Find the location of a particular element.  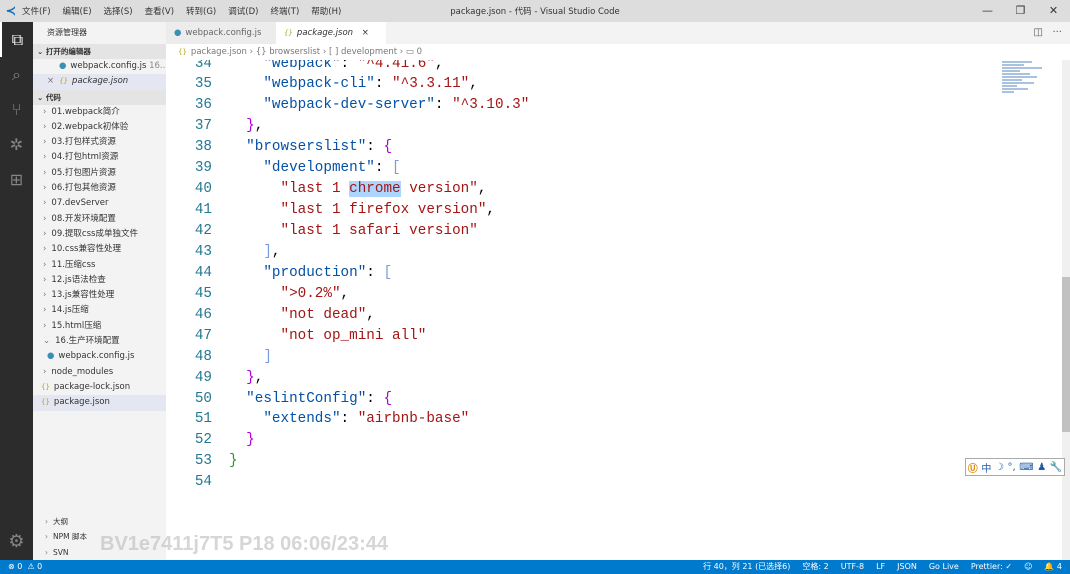

vertical-scrollbar is located at coordinates (1066, 310).